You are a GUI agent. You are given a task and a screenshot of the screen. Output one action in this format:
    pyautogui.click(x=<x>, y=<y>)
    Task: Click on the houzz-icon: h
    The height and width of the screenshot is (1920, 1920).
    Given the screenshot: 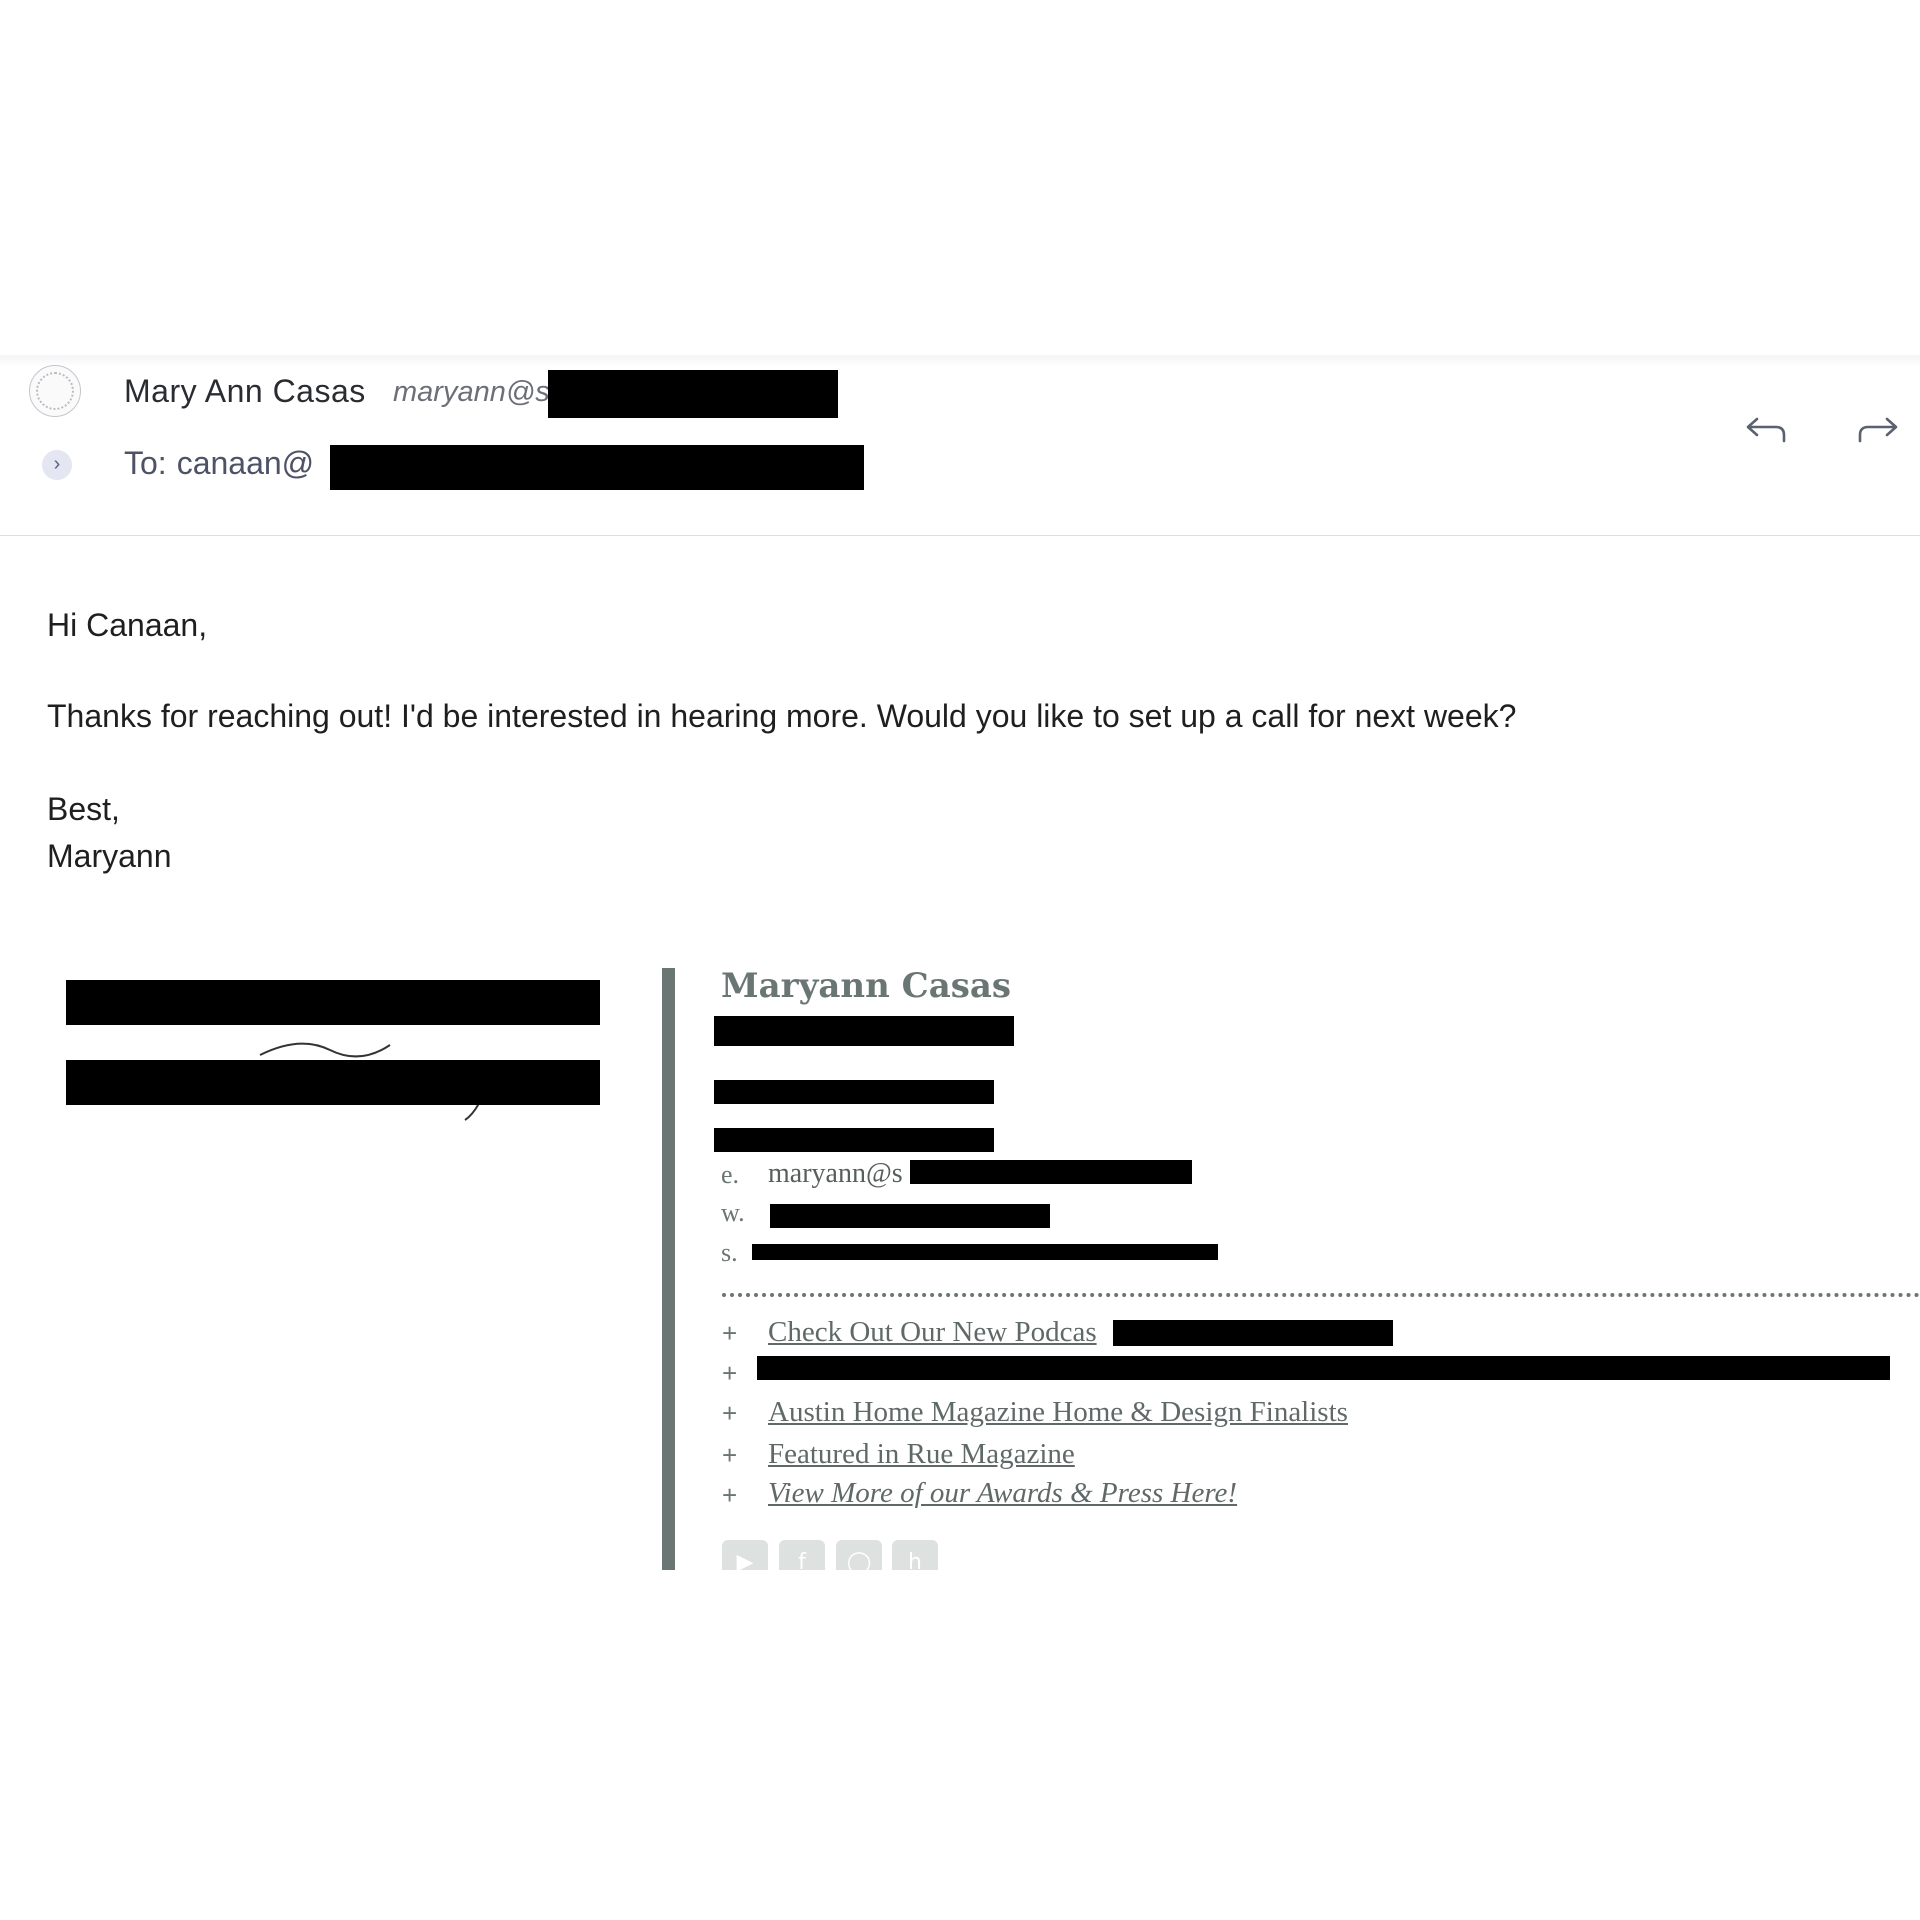 What is the action you would take?
    pyautogui.click(x=915, y=1555)
    